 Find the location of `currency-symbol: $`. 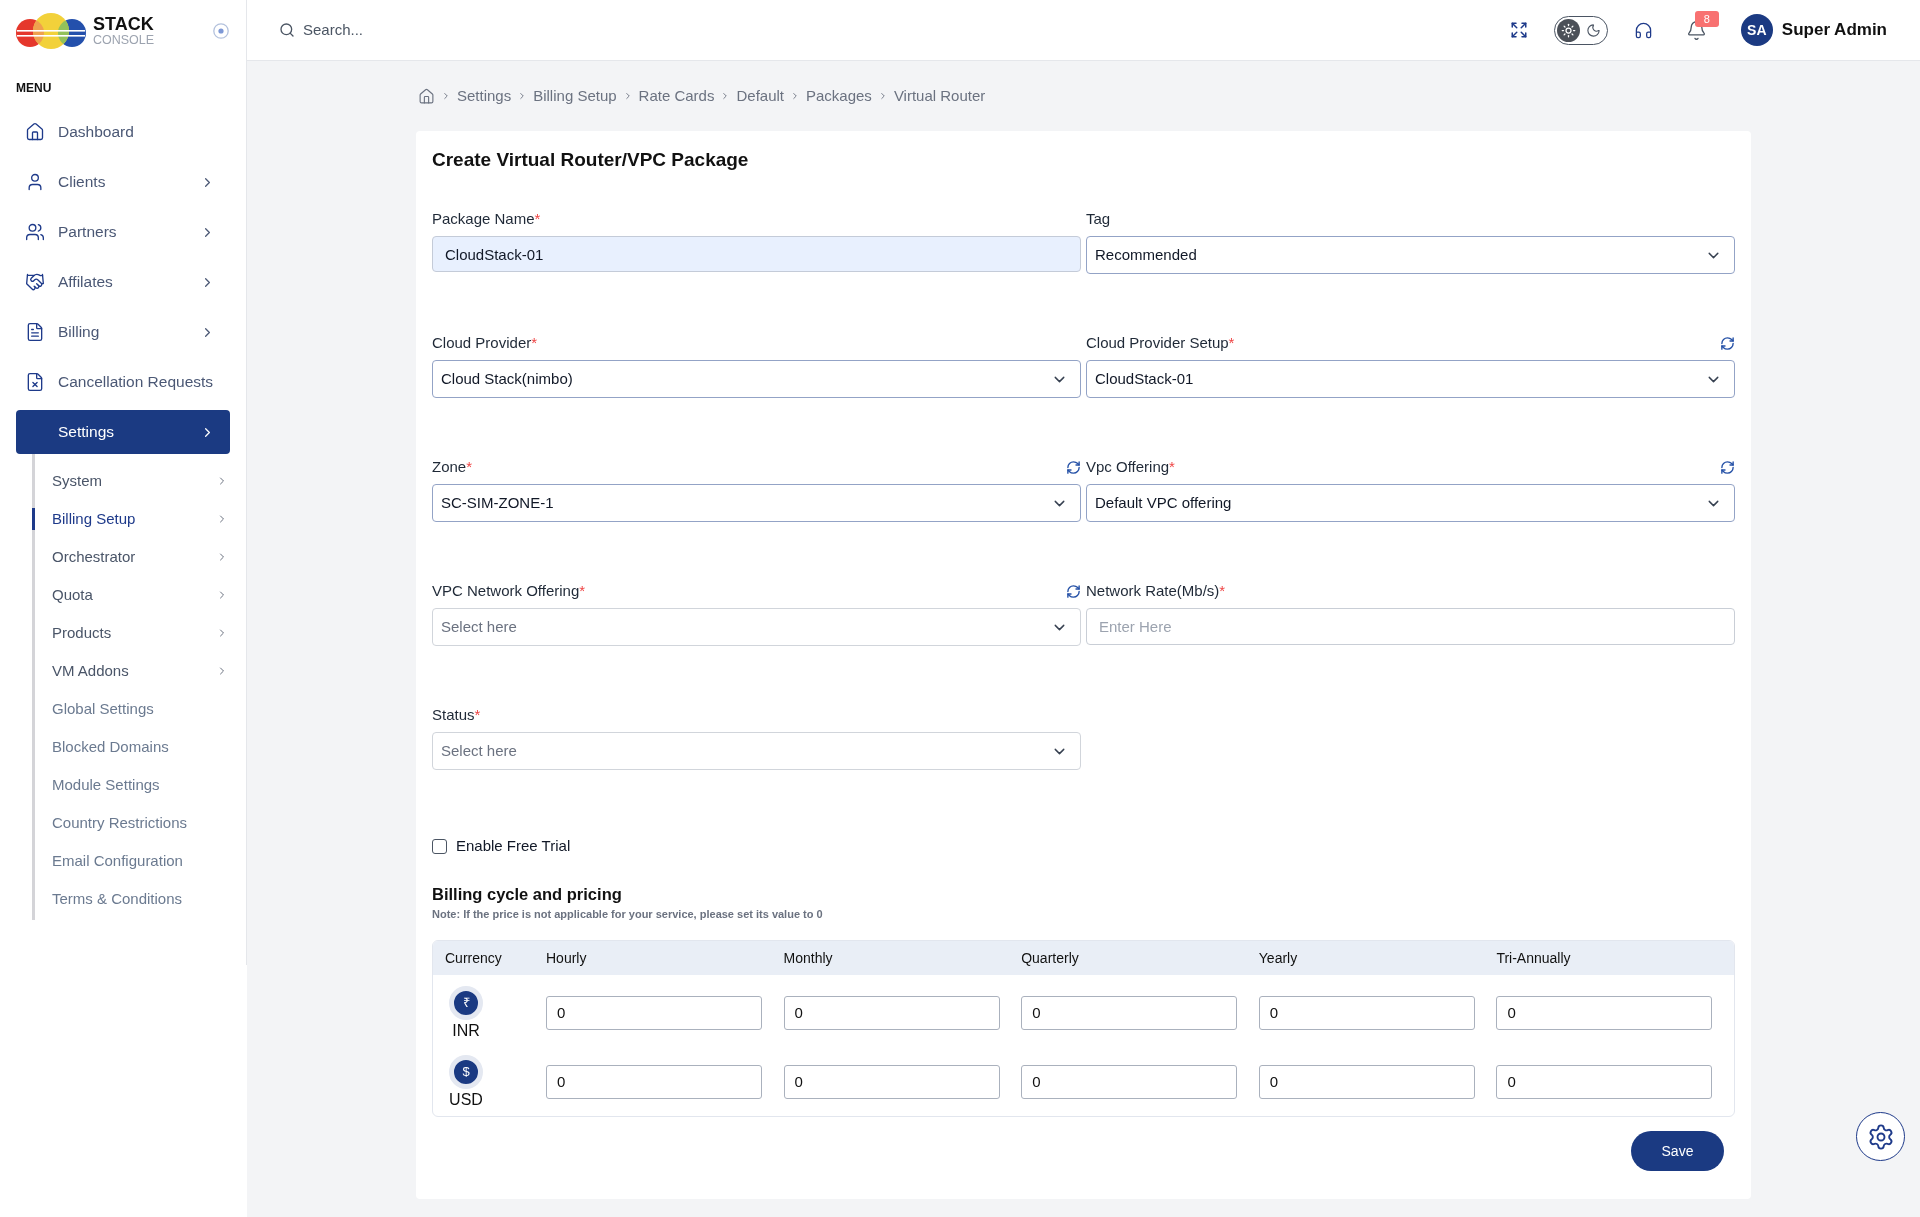

currency-symbol: $ is located at coordinates (466, 1071).